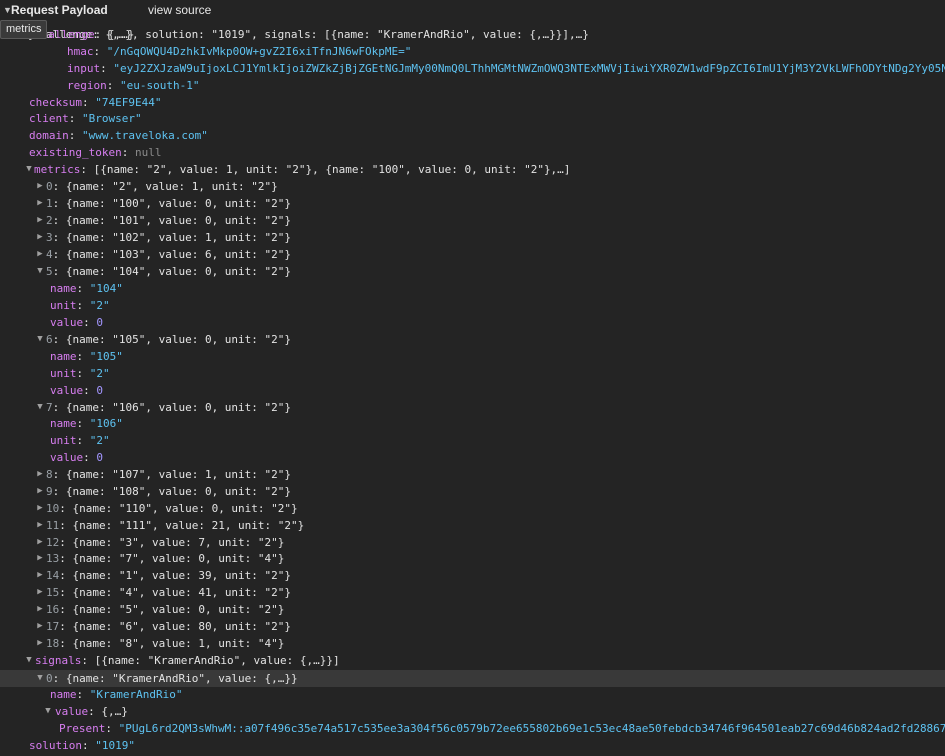 This screenshot has height=756, width=945. Describe the element at coordinates (472, 356) in the screenshot. I see `tree-row: name: "105"` at that location.